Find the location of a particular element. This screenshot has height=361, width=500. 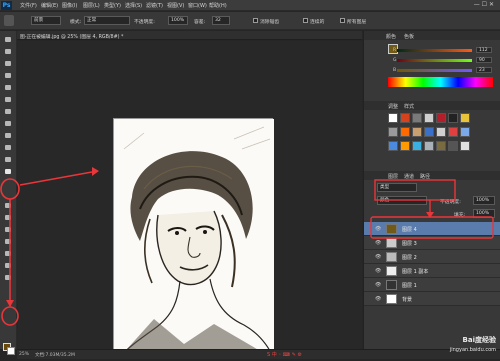

layer-row: 👁 图层 2 is located at coordinates (432, 257).